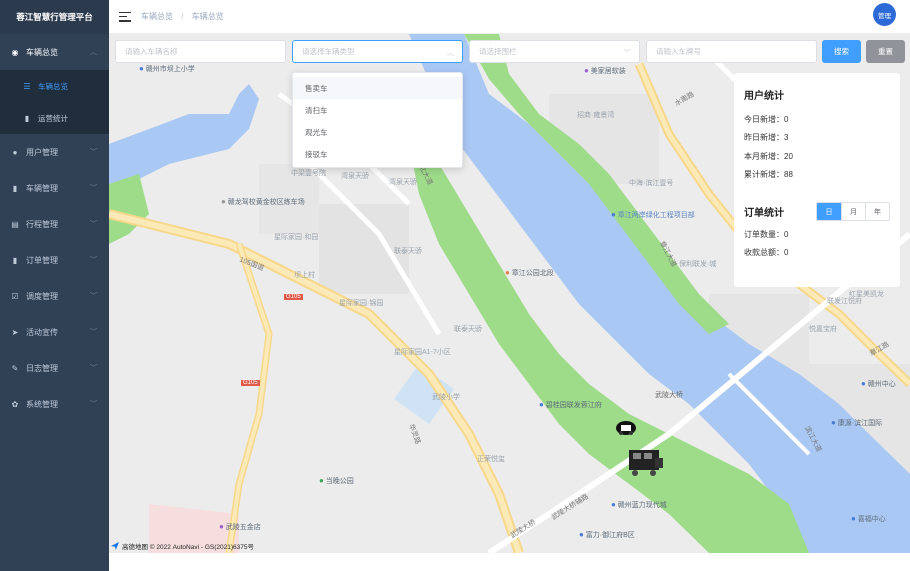 This screenshot has width=910, height=571. I want to click on avatar: 管理, so click(884, 14).